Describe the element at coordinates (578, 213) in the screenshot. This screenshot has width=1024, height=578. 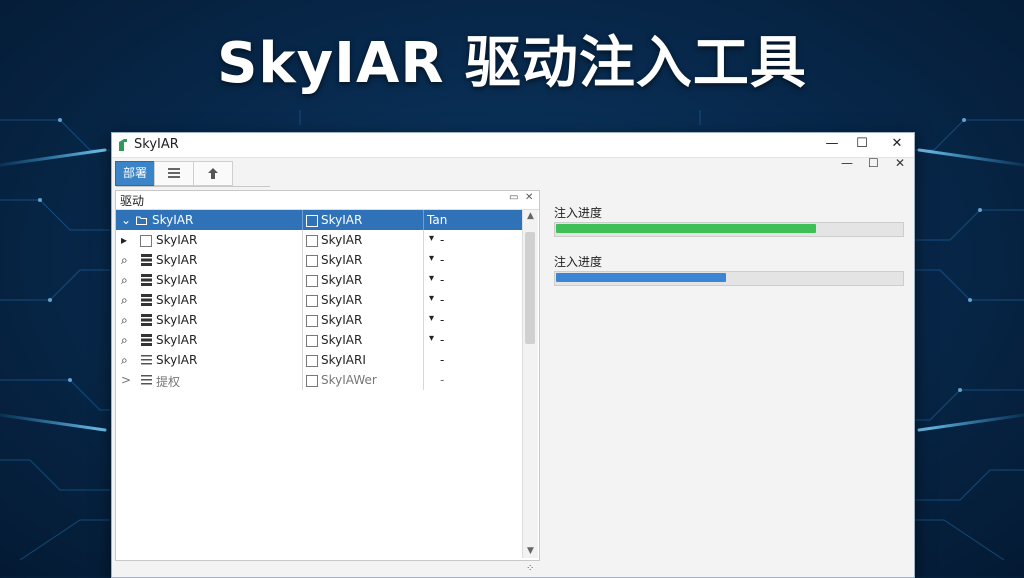
I see `progress-label-1: 注入进度` at that location.